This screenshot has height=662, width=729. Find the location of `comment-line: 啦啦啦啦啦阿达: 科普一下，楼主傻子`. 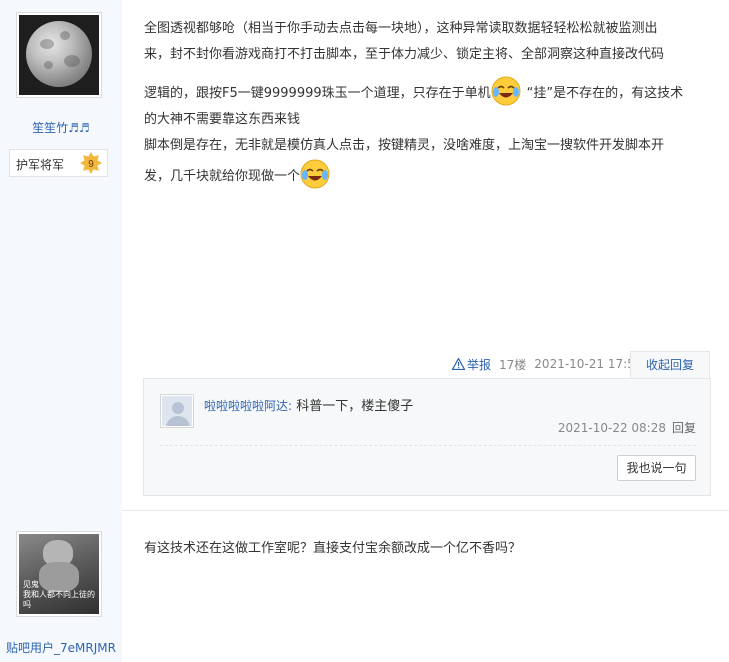

comment-line: 啦啦啦啦啦阿达: 科普一下，楼主傻子 is located at coordinates (308, 404).